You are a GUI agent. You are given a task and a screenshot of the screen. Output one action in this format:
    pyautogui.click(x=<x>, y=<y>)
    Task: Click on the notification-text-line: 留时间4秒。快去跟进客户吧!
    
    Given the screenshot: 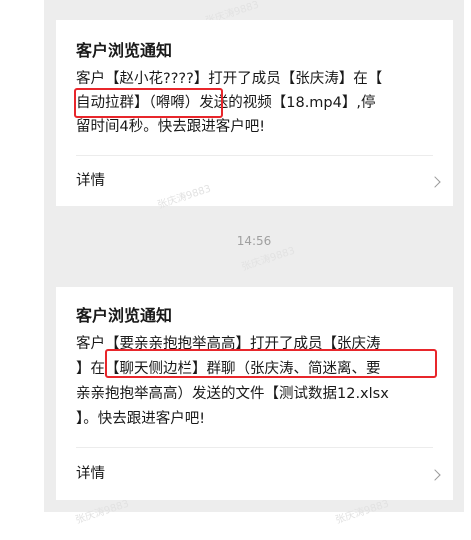 What is the action you would take?
    pyautogui.click(x=171, y=127)
    